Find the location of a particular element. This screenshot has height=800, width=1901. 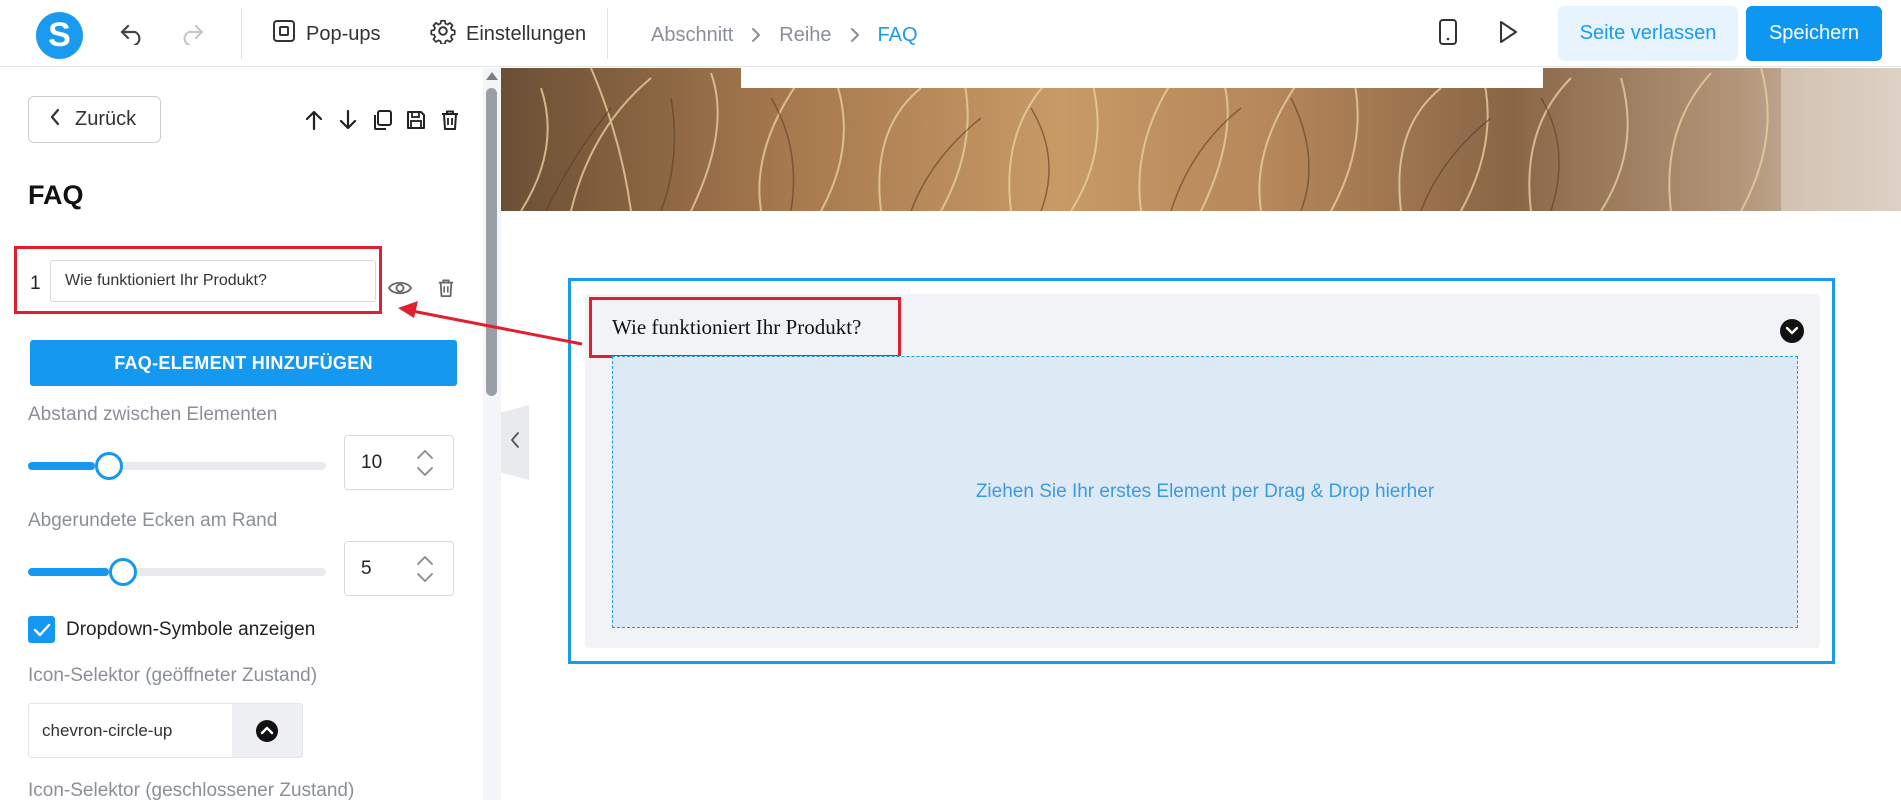

popups-button: Pop-ups is located at coordinates (326, 34).